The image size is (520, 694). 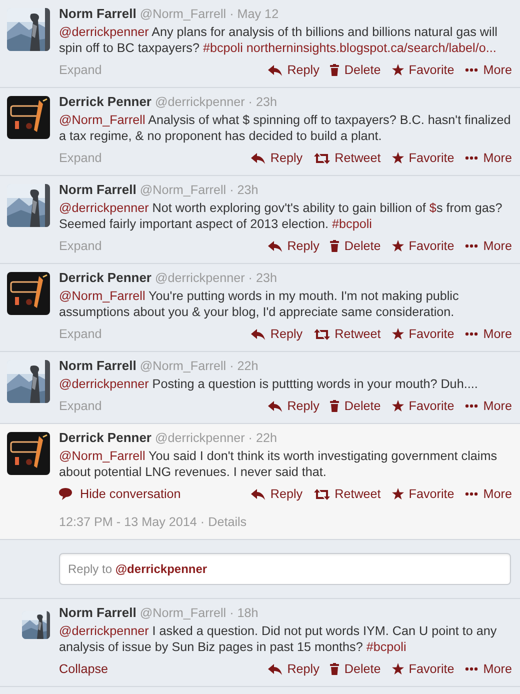 I want to click on reply-field: Reply to @derrickpenner, so click(x=285, y=569).